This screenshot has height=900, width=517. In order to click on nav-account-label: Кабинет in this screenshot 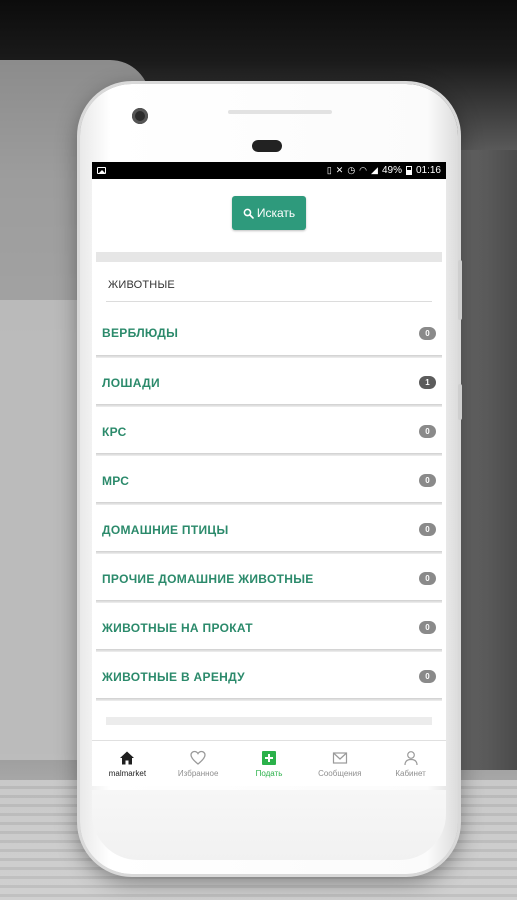, I will do `click(410, 773)`.